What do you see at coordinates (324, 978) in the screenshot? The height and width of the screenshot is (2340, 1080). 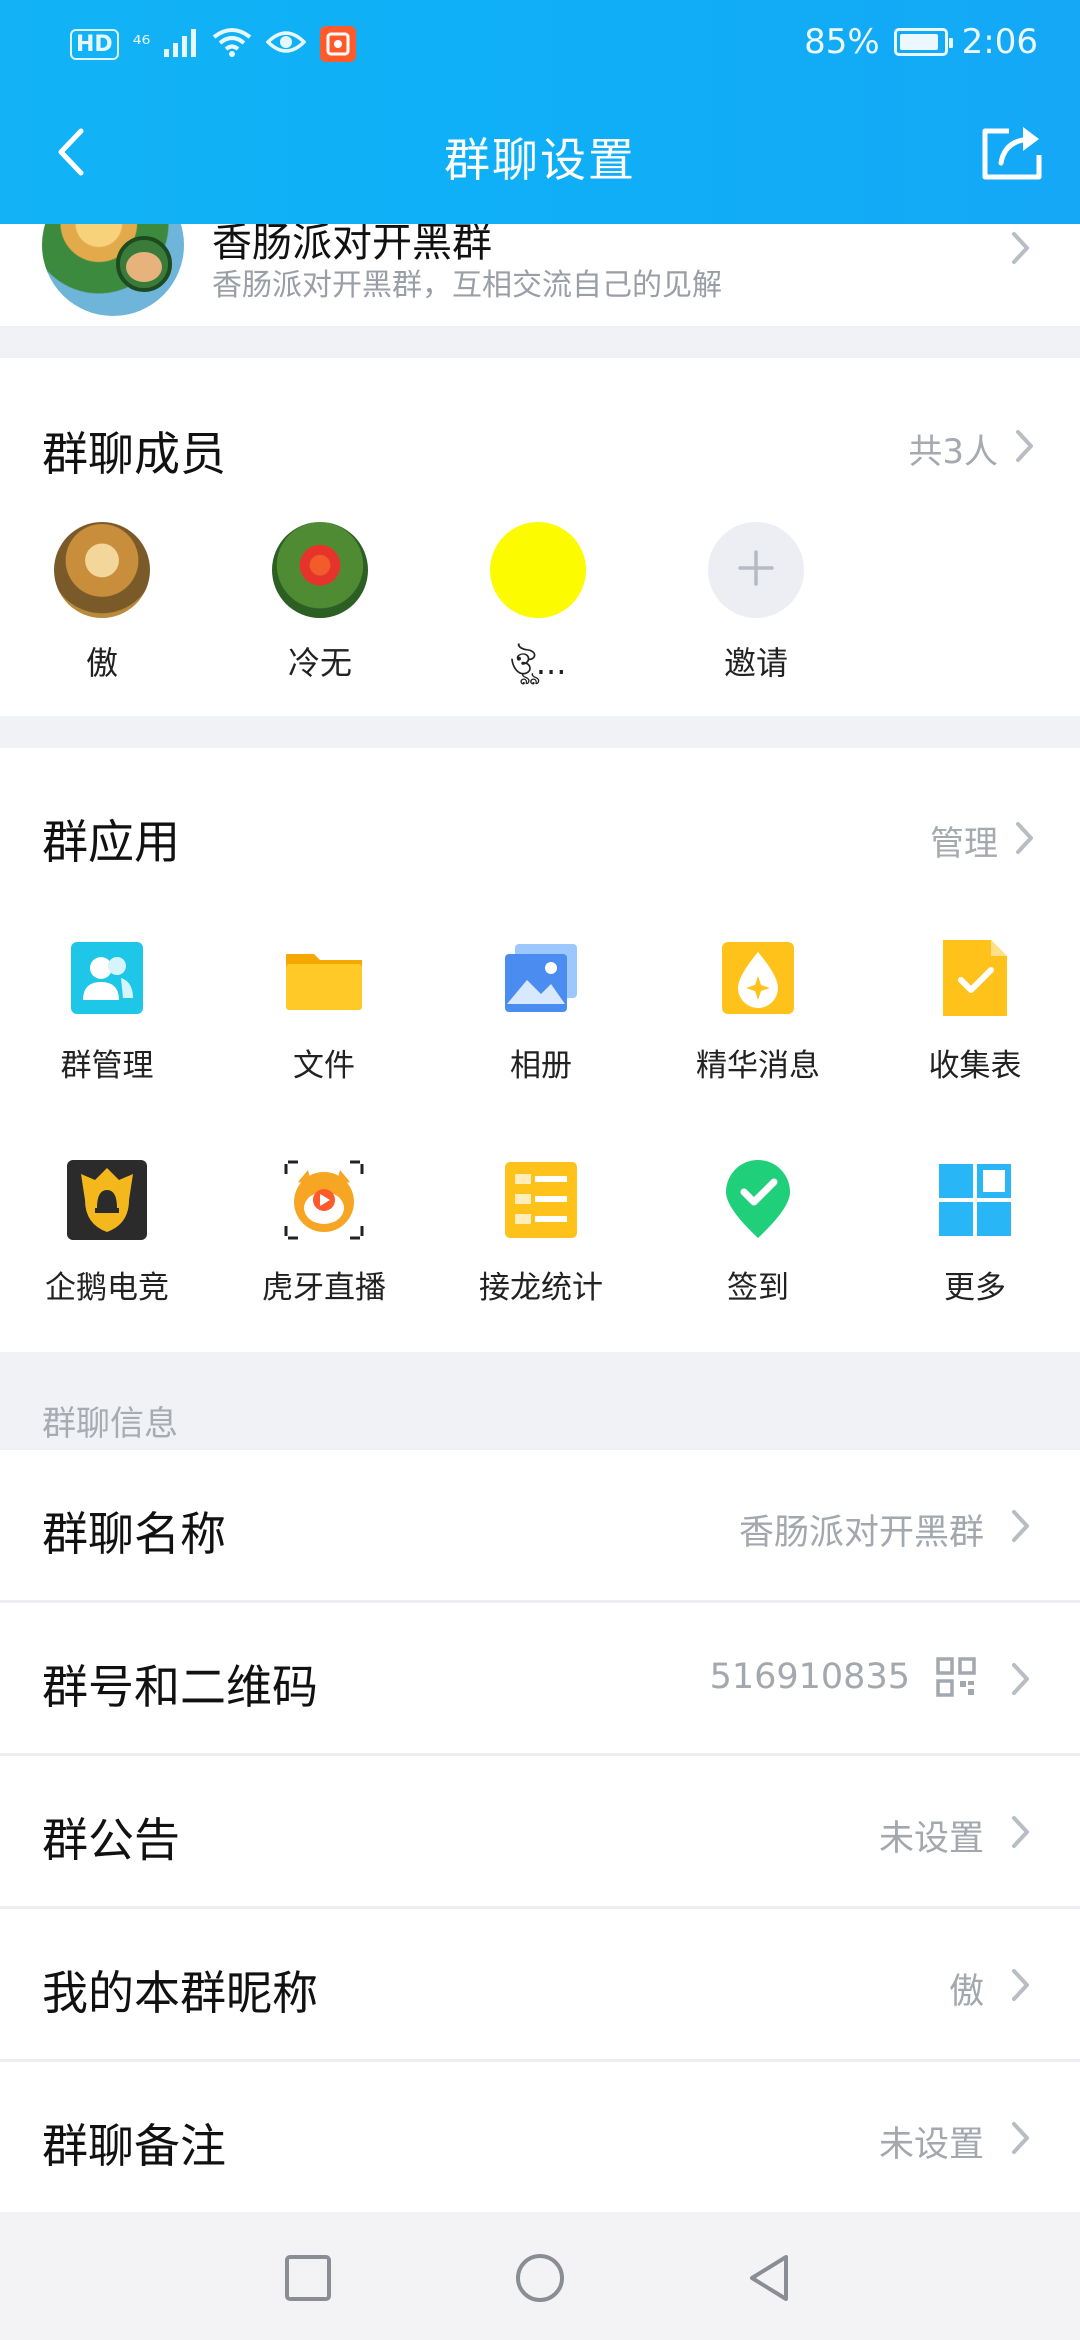 I see `folder-icon` at bounding box center [324, 978].